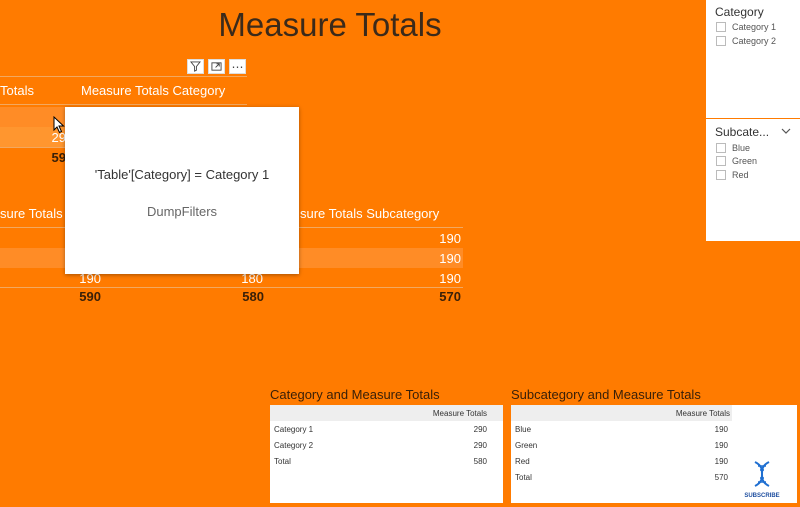 The width and height of the screenshot is (800, 507). What do you see at coordinates (182, 174) in the screenshot?
I see `tooltip-filter-text: 'Table'[Category] = Category 1` at bounding box center [182, 174].